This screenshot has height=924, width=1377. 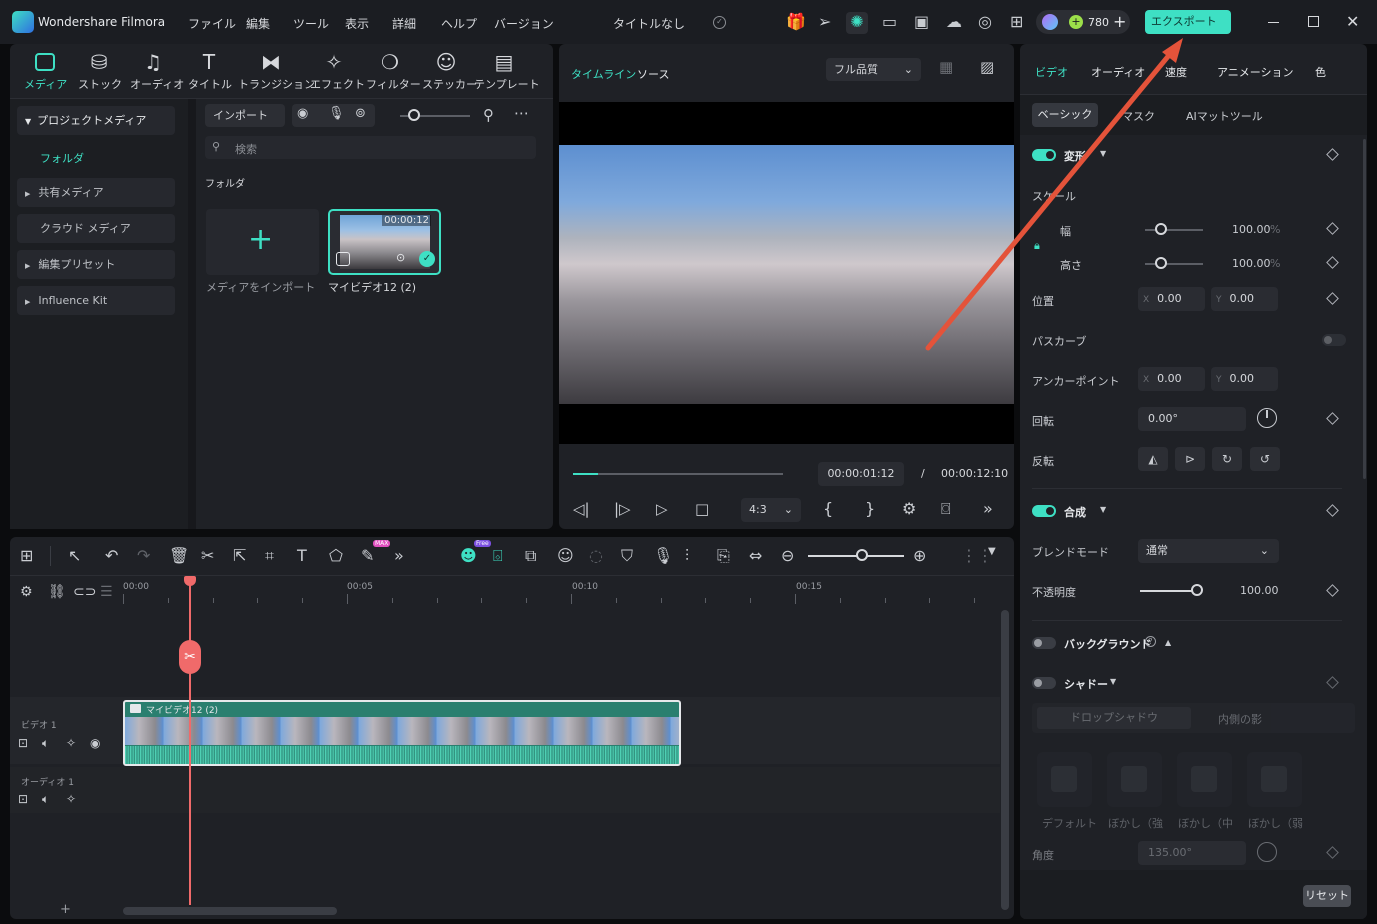 I want to click on annotation-arrow, so click(x=1054, y=194).